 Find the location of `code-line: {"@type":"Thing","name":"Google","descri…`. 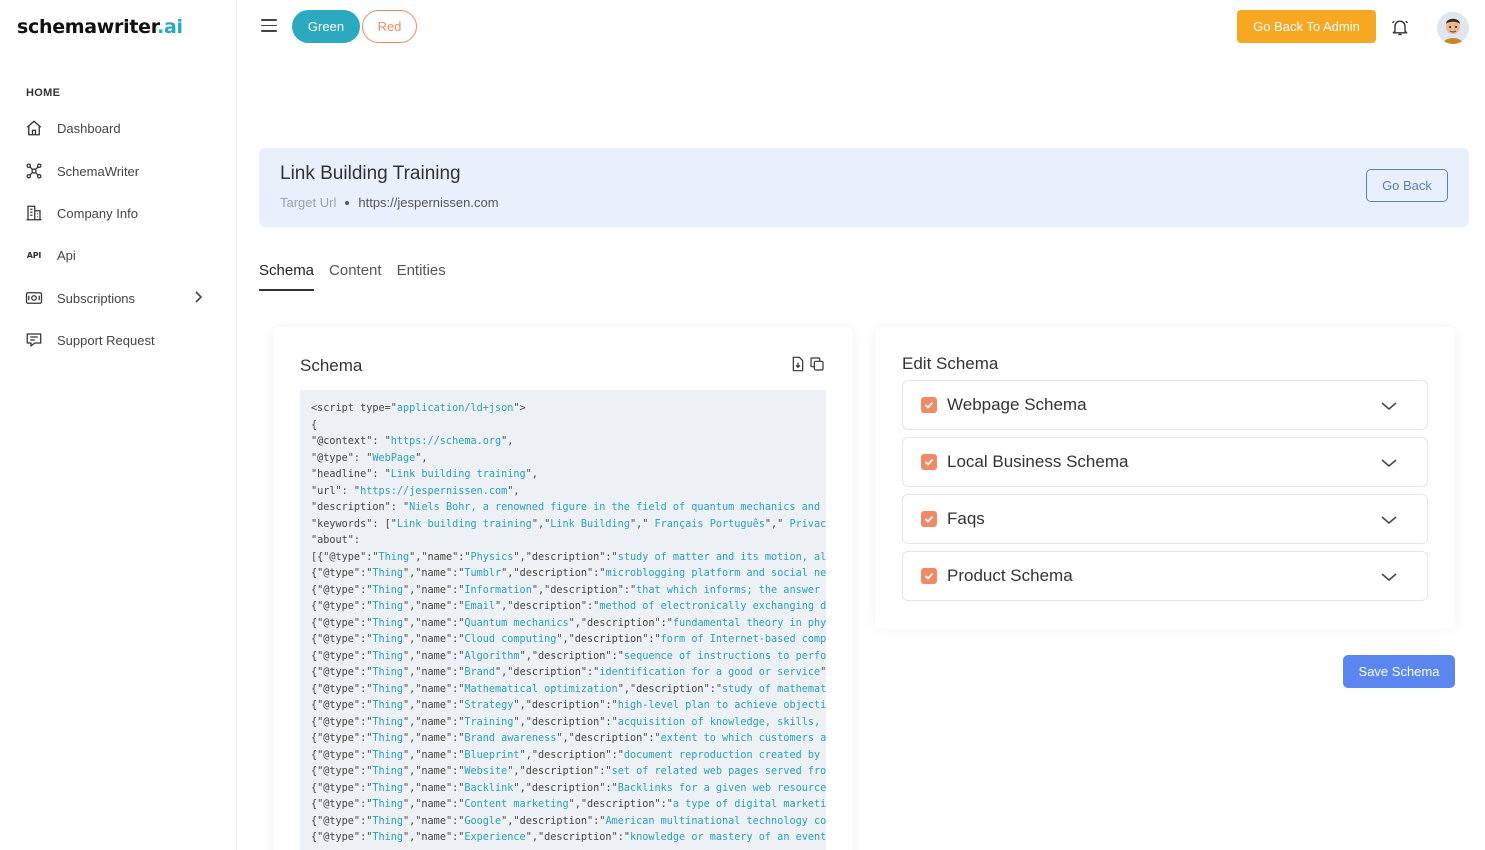

code-line: {"@type":"Thing","name":"Google","descri… is located at coordinates (568, 821).